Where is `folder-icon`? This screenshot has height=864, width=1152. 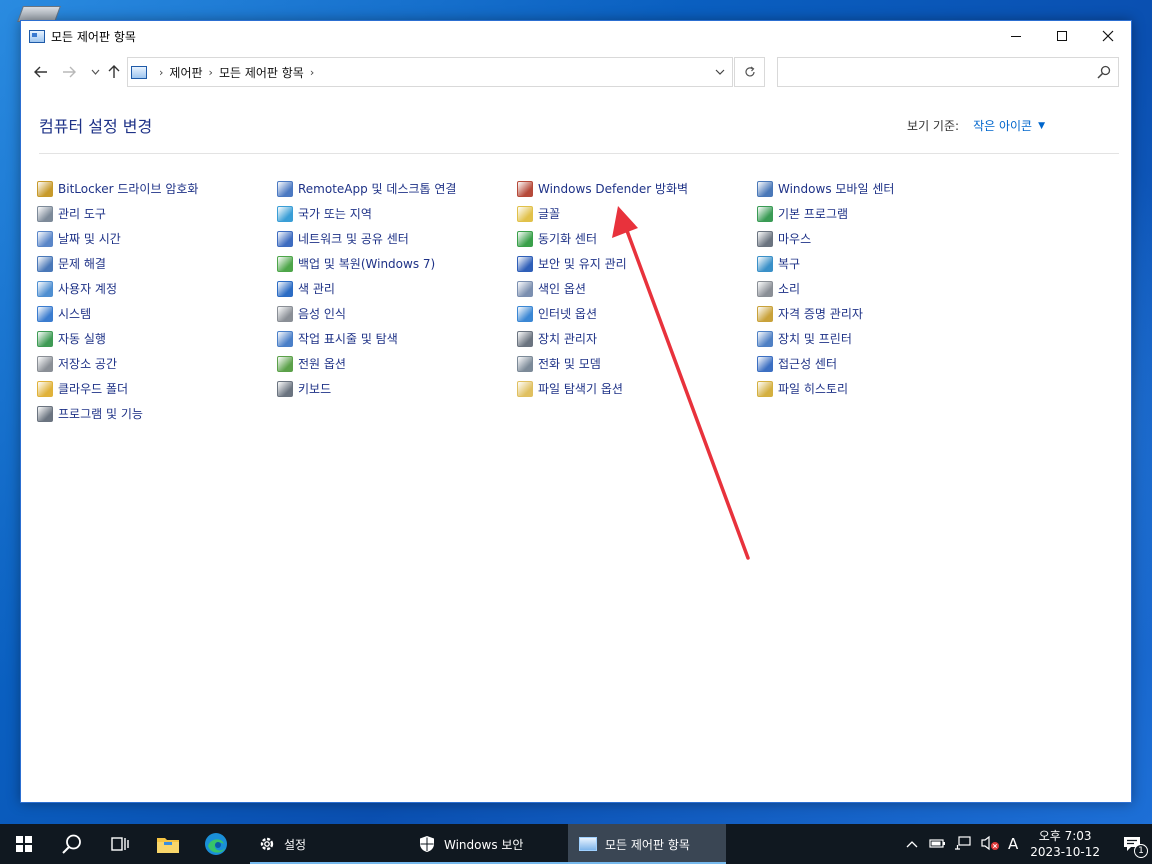 folder-icon is located at coordinates (168, 845).